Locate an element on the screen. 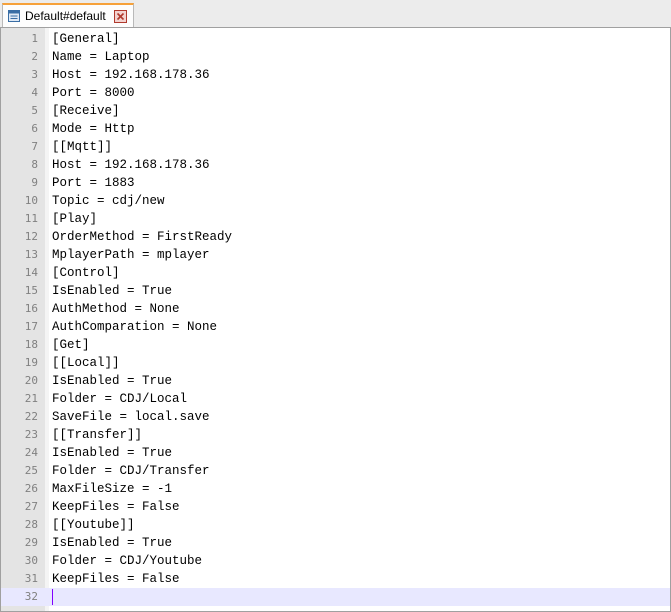 The height and width of the screenshot is (612, 671). line-text: Port = 8000 is located at coordinates (93, 93).